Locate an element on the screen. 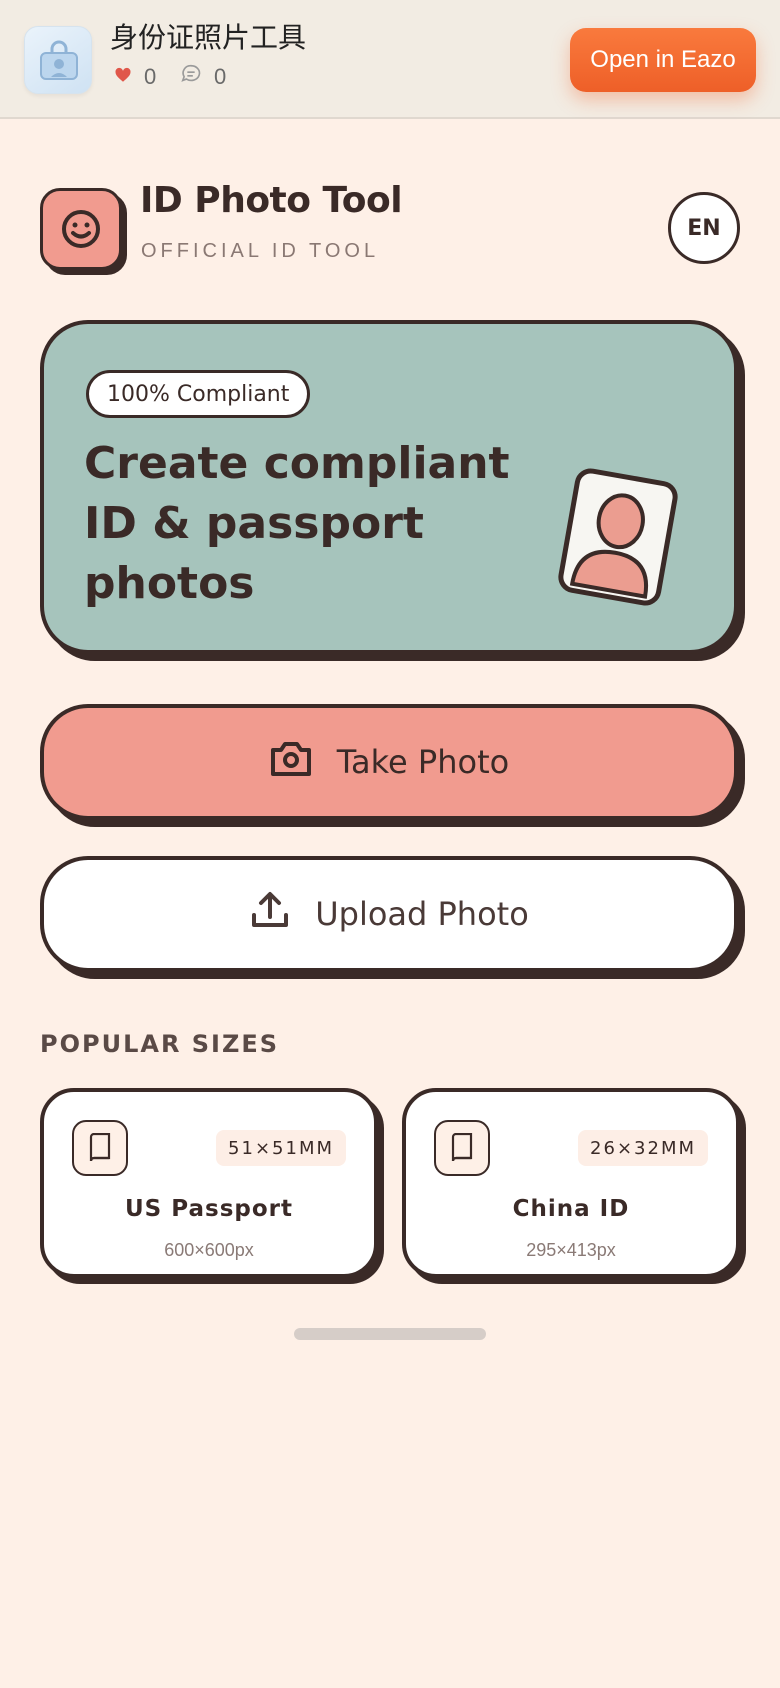 The image size is (780, 1688). size-name: US Passport is located at coordinates (209, 1209).